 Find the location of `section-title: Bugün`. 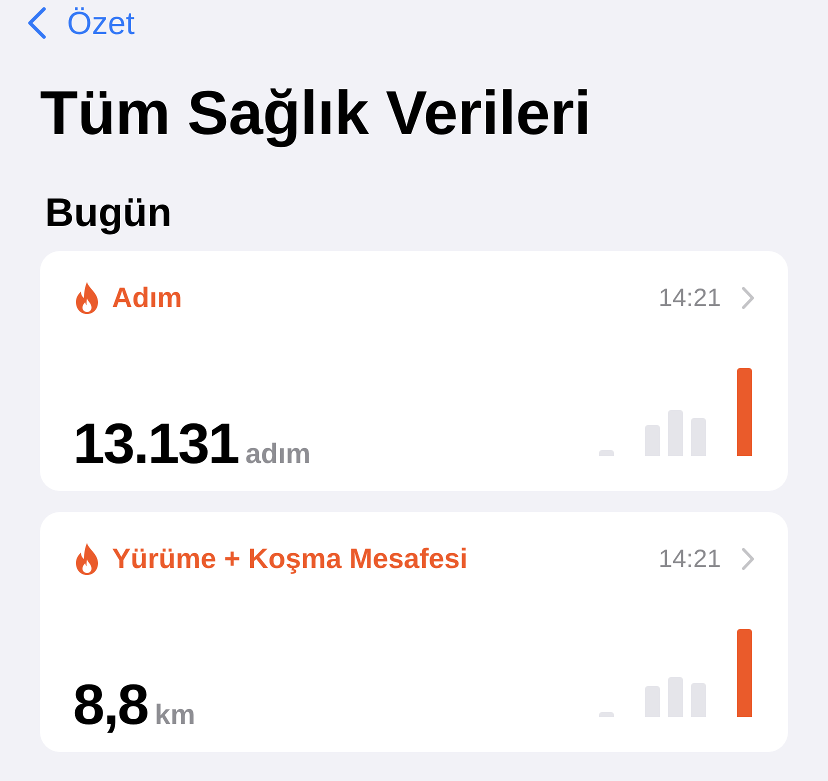

section-title: Bugün is located at coordinates (109, 213).